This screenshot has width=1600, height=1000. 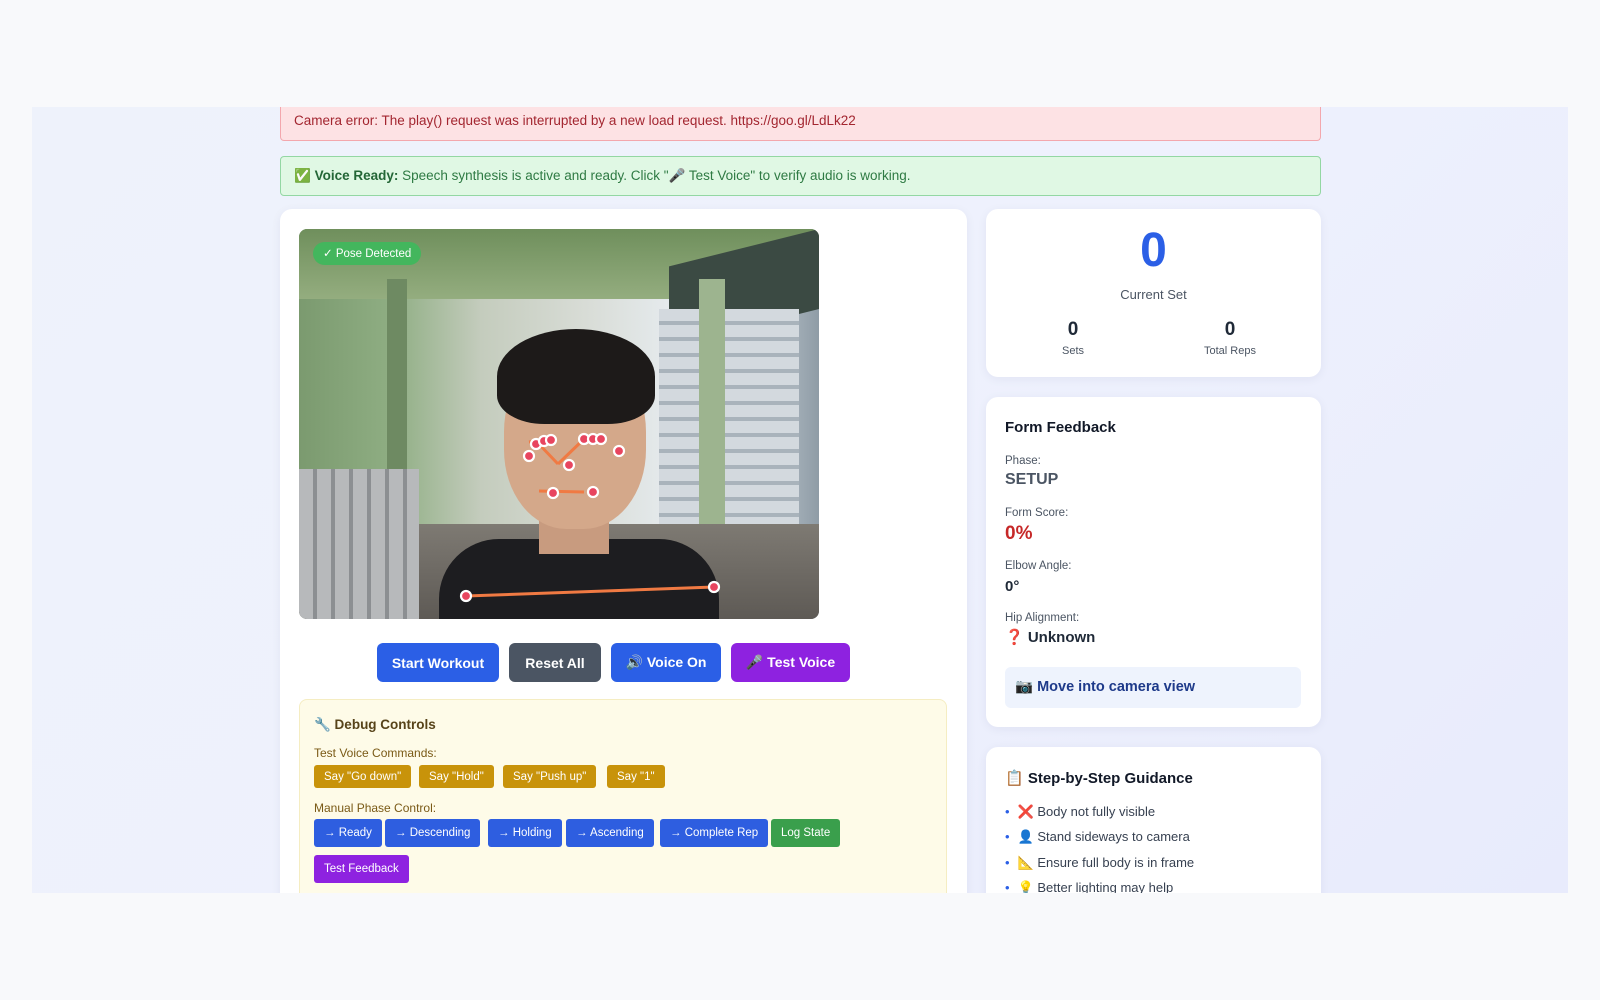 What do you see at coordinates (1089, 886) in the screenshot?
I see `guidance-item: • 💡 Better lighting may help` at bounding box center [1089, 886].